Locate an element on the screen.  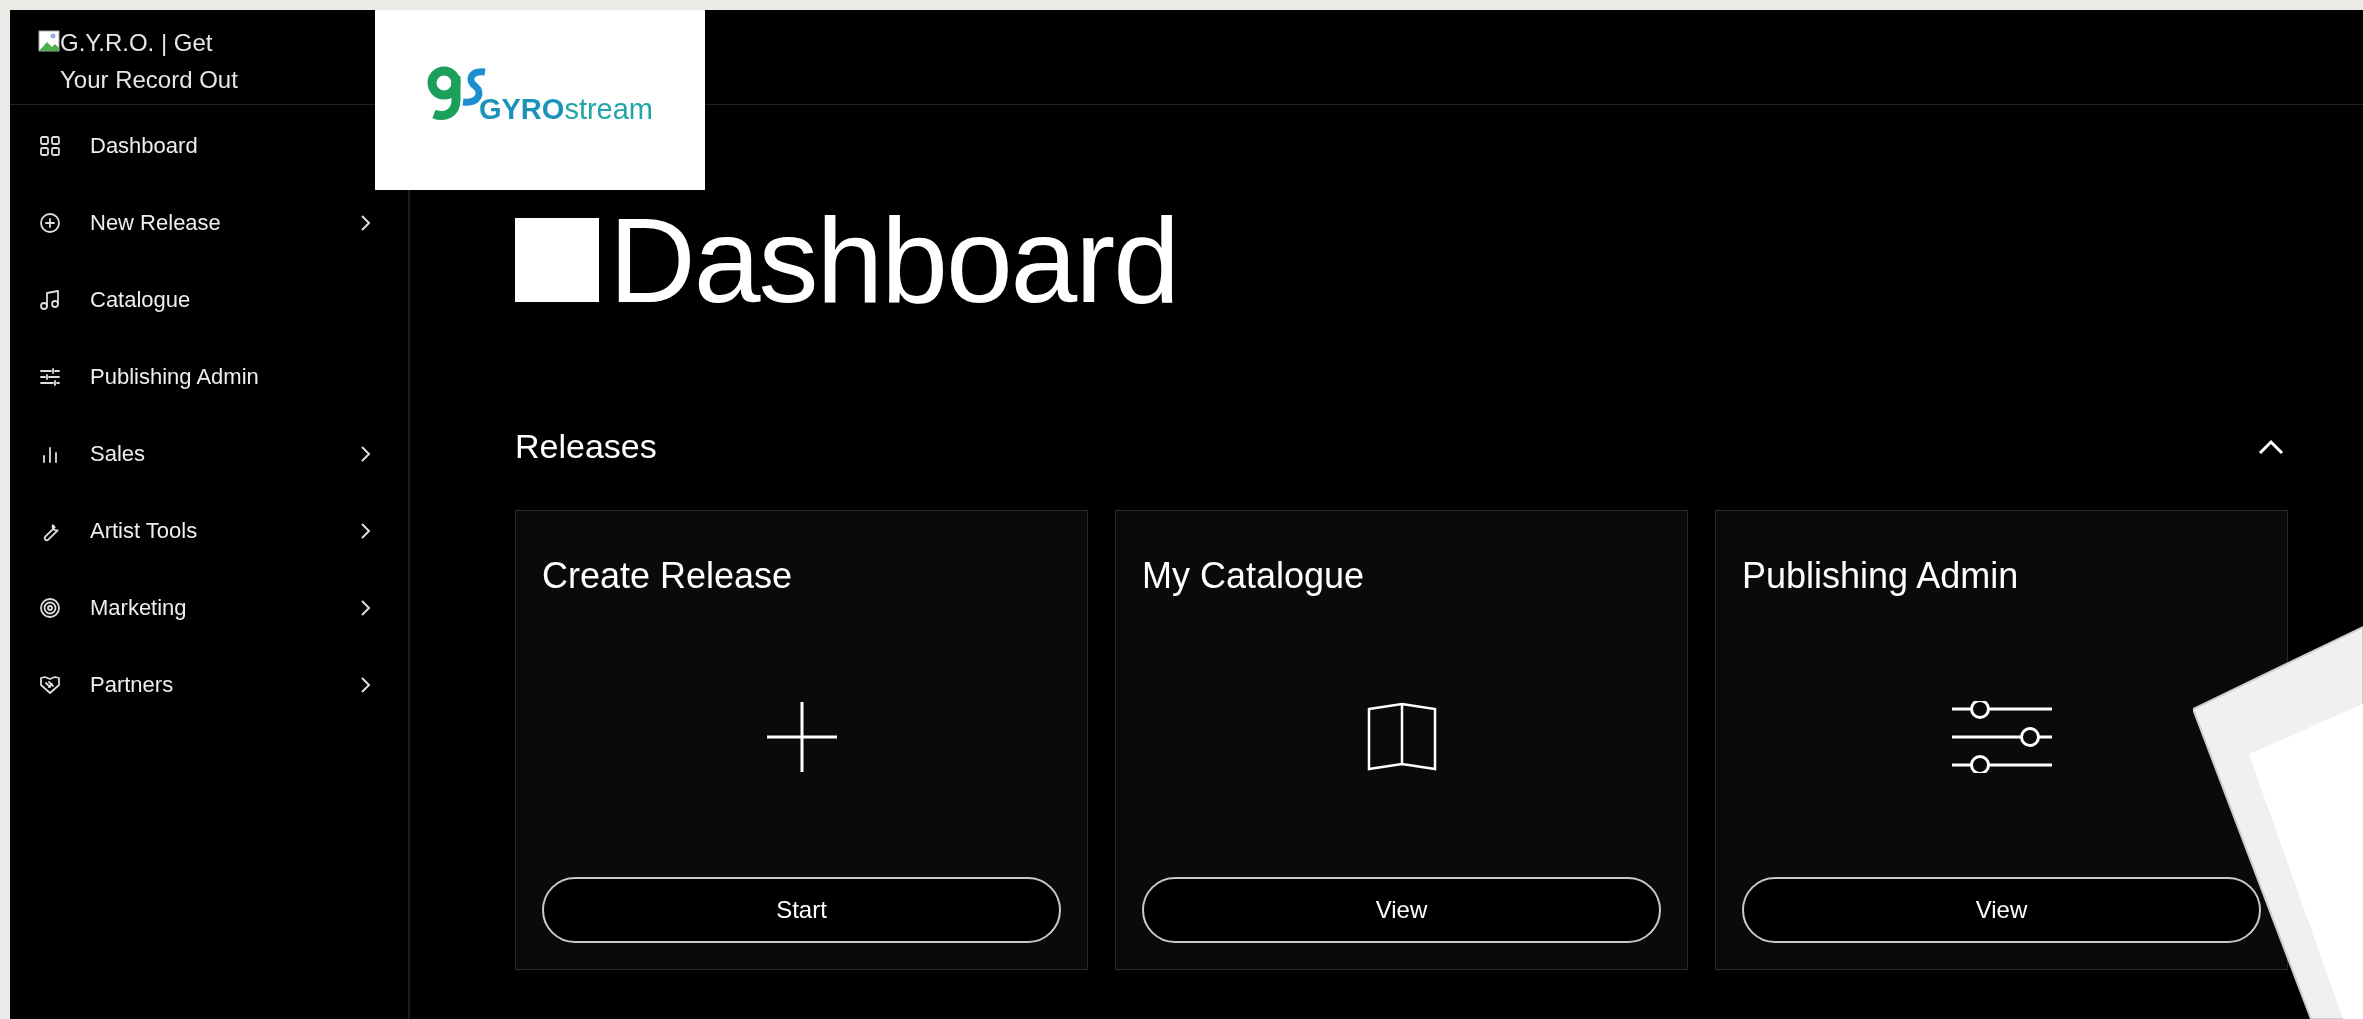
card-title: Create Release is located at coordinates (668, 576).